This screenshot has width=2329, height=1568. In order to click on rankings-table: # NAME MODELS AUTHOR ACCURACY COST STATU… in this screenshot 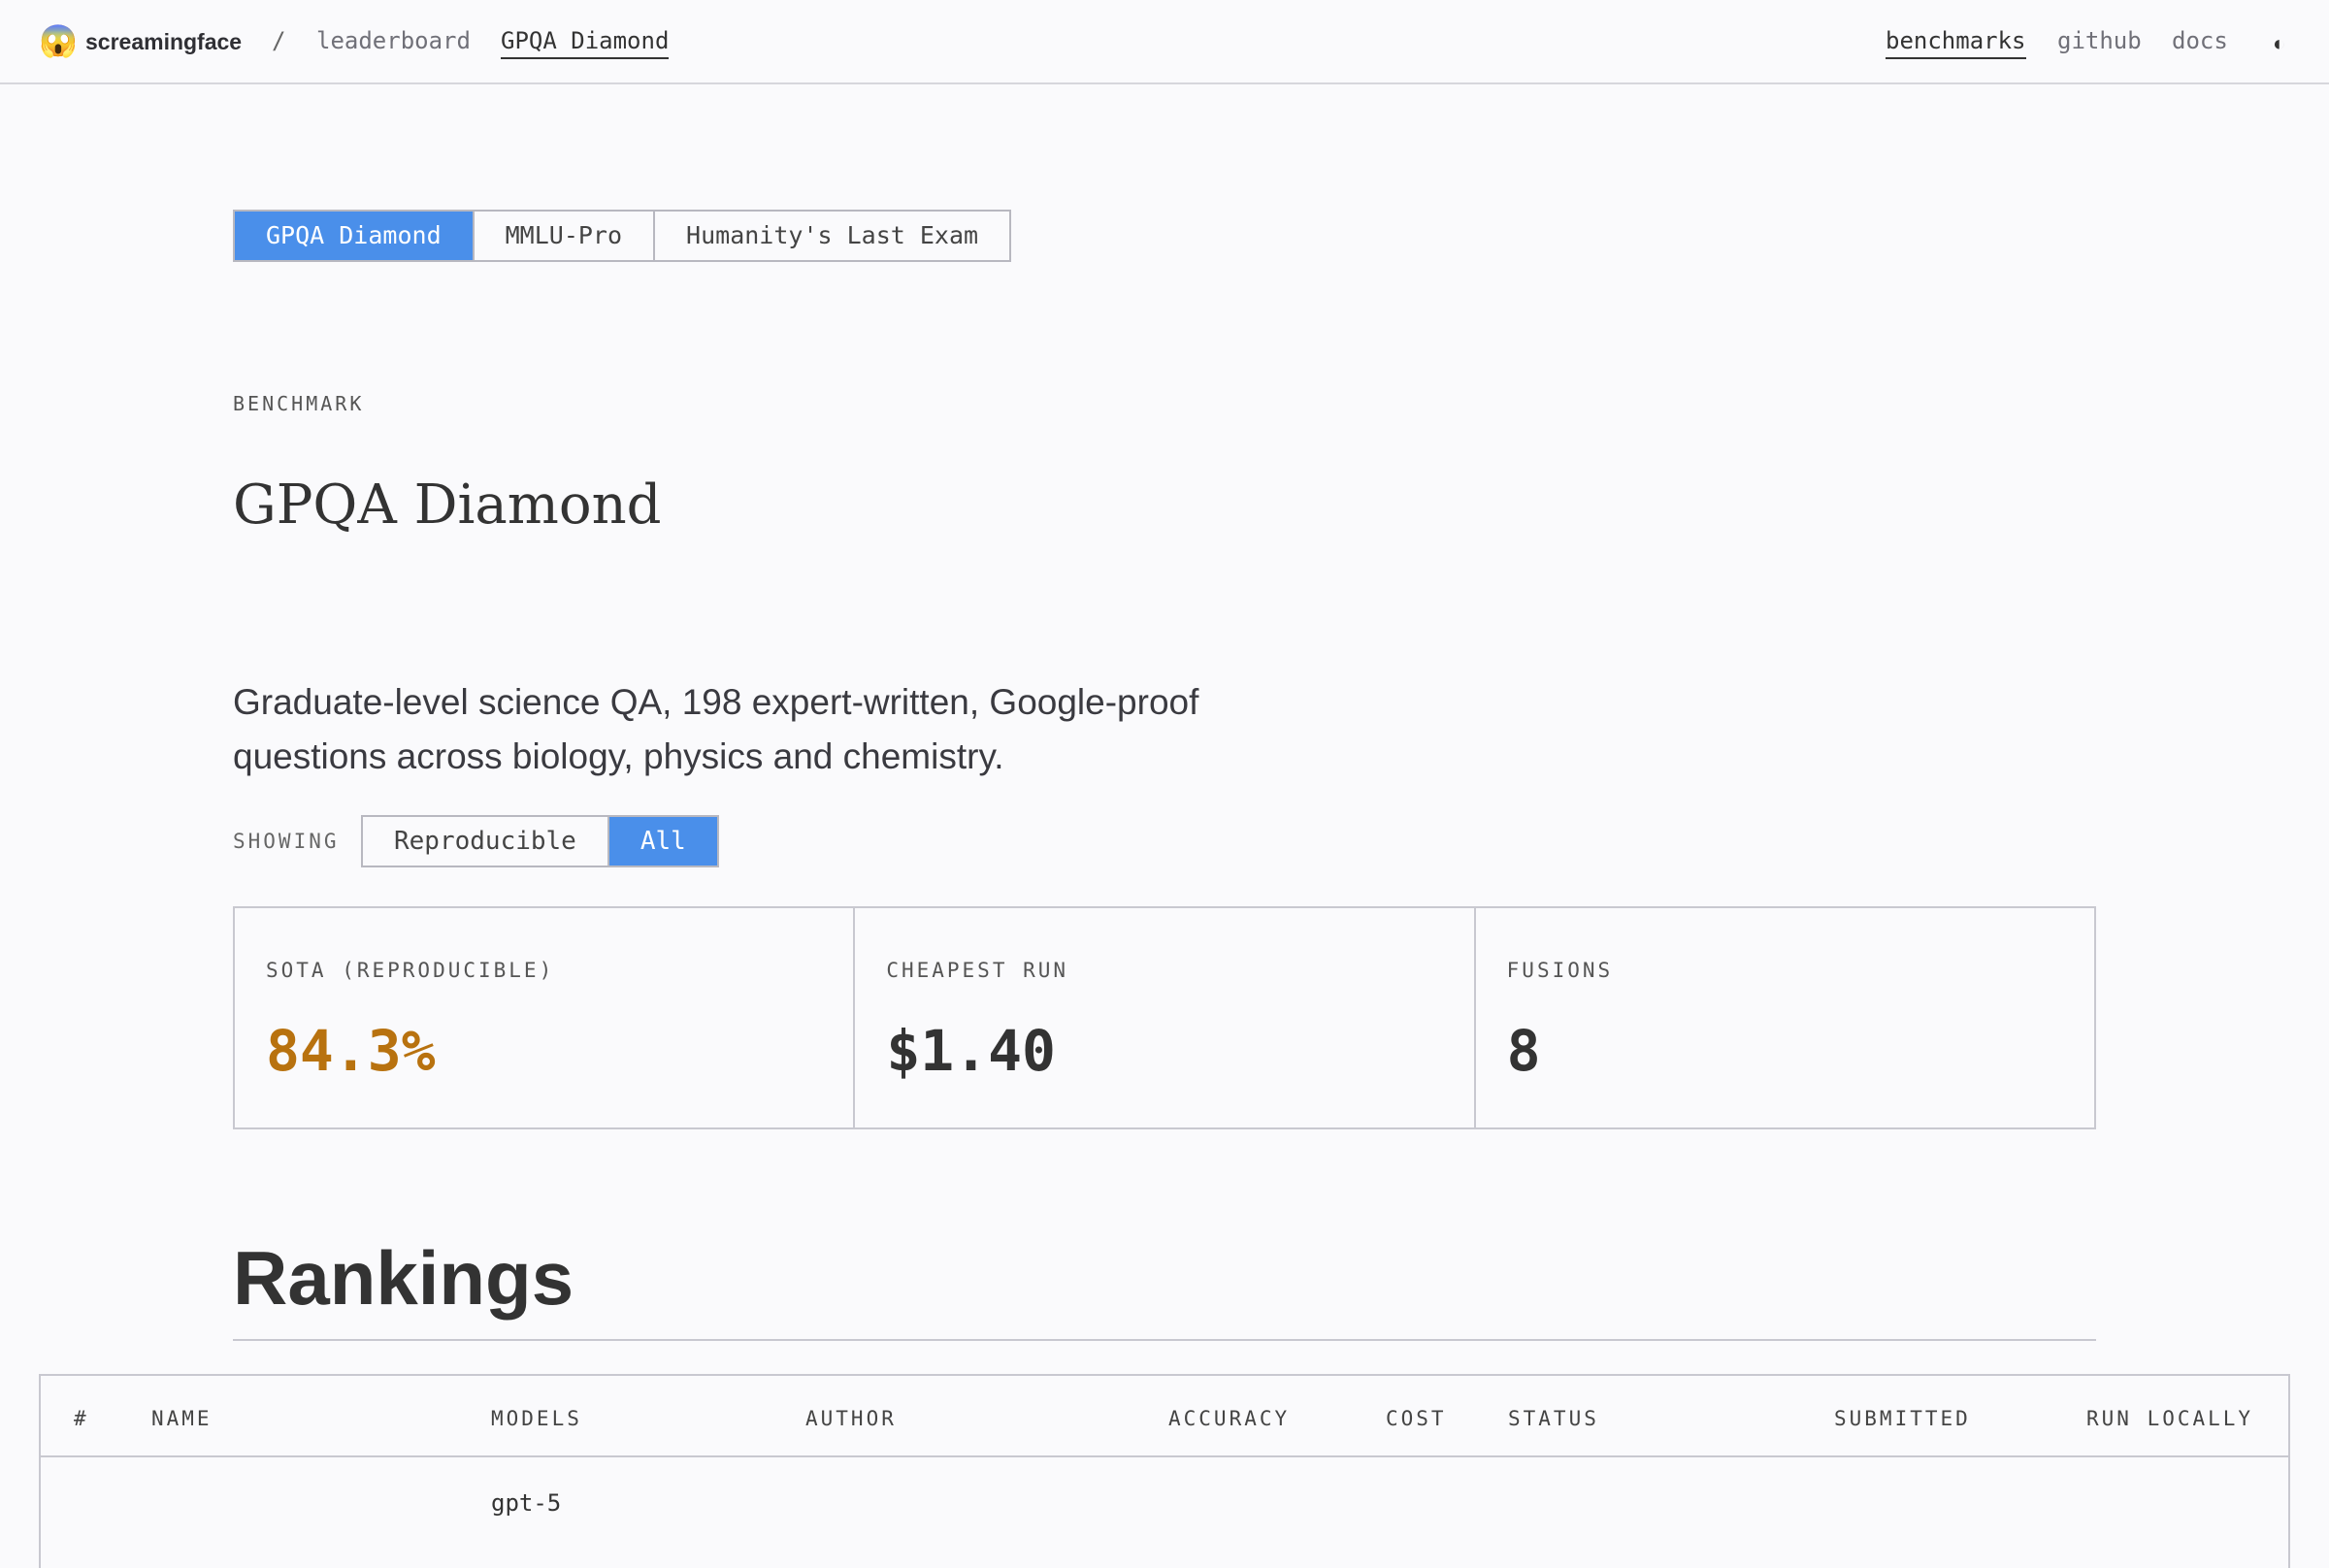, I will do `click(1164, 1471)`.